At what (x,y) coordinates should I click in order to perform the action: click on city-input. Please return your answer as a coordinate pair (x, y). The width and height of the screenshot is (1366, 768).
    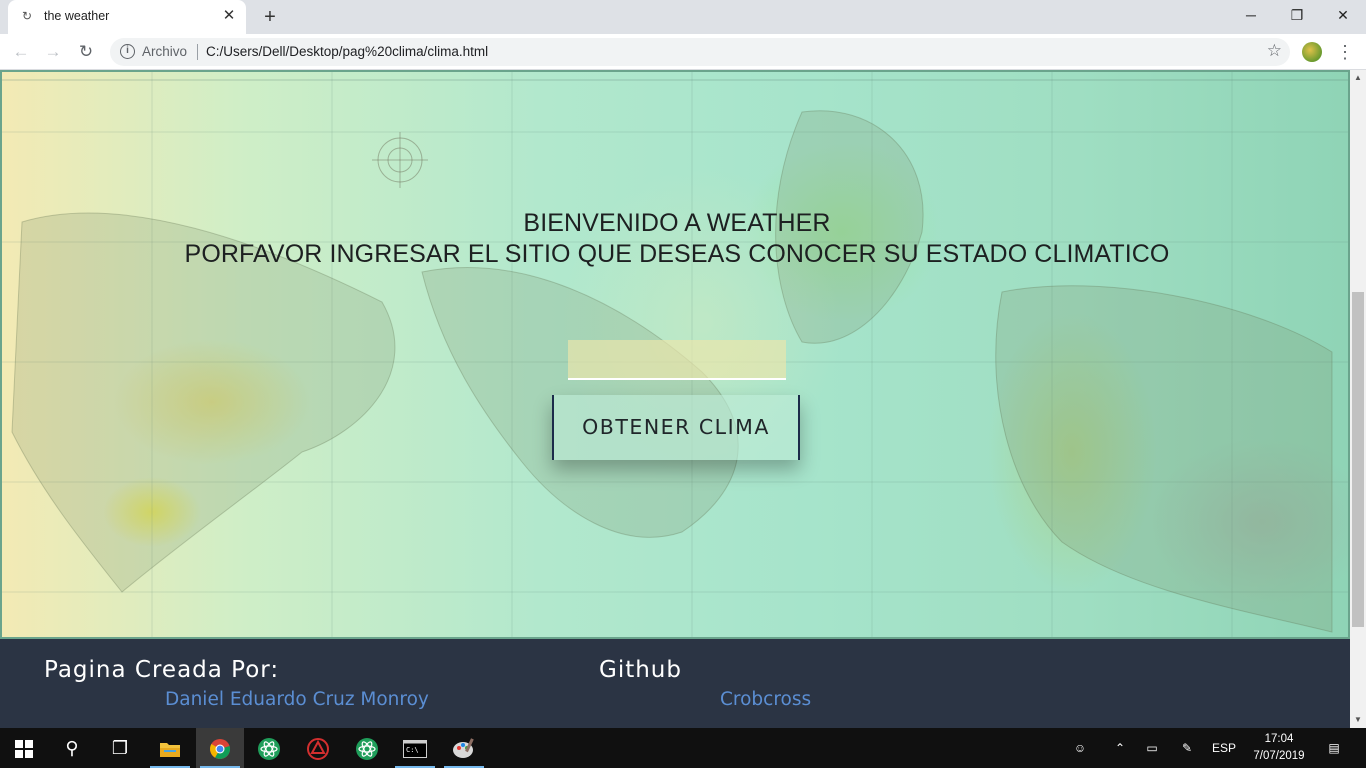
    Looking at the image, I should click on (677, 360).